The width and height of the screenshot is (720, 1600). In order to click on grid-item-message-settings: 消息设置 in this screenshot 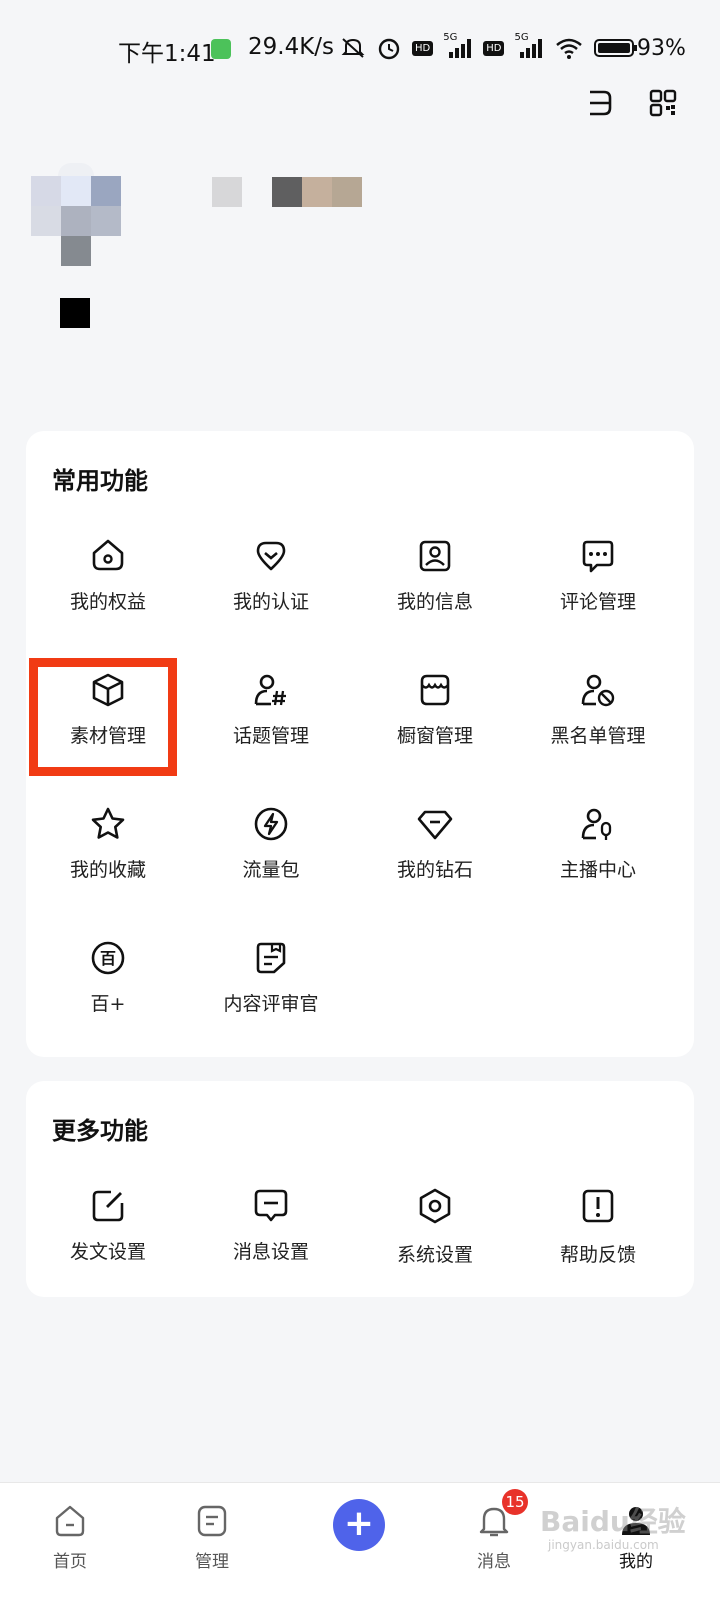, I will do `click(271, 1225)`.